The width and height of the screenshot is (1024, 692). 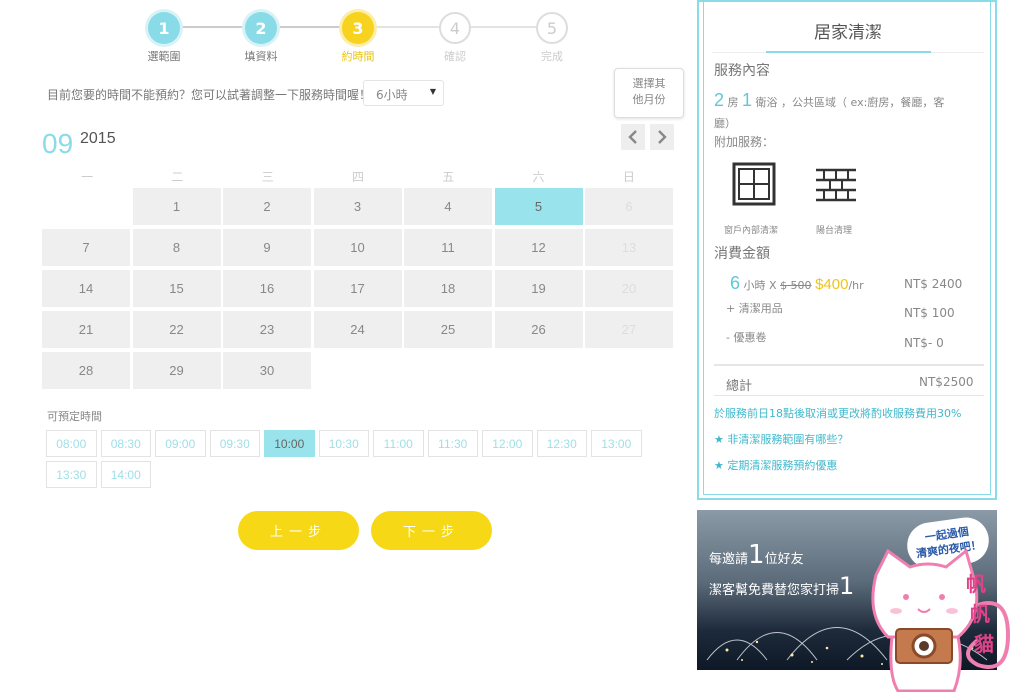 What do you see at coordinates (744, 142) in the screenshot?
I see `addon-heading: 附加服務：` at bounding box center [744, 142].